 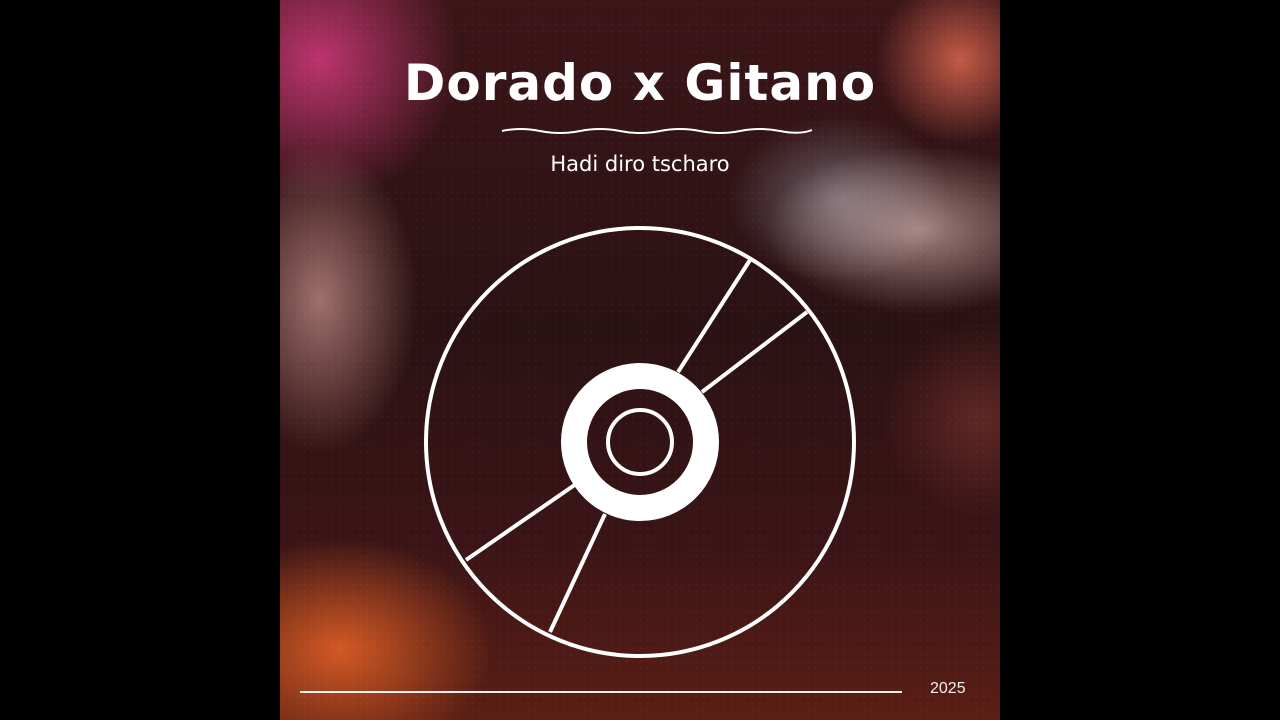 What do you see at coordinates (640, 164) in the screenshot?
I see `album-subtitle: Hadi diro tscharo` at bounding box center [640, 164].